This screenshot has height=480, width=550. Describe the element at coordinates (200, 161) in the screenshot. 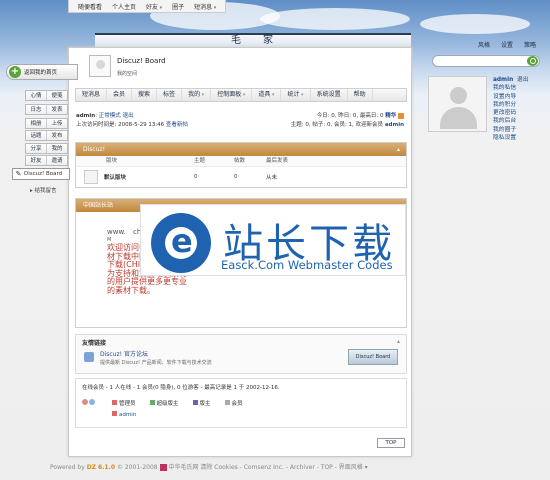

I see `col-topics: 主题` at that location.